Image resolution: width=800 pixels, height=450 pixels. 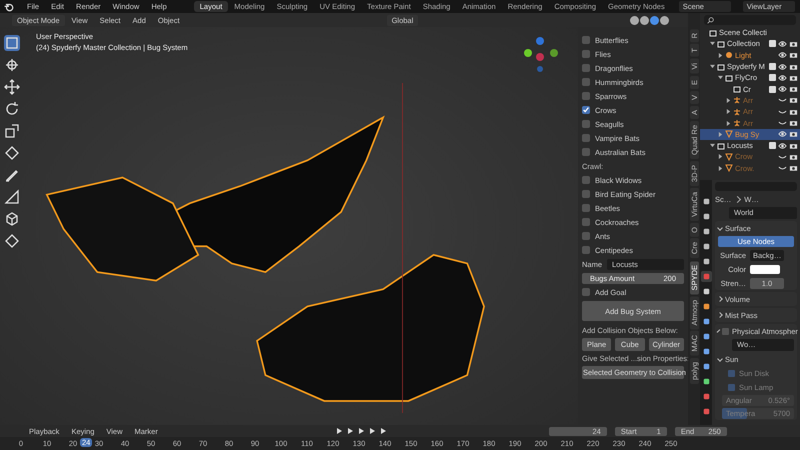 What do you see at coordinates (12, 131) in the screenshot?
I see `scale-tool-icon` at bounding box center [12, 131].